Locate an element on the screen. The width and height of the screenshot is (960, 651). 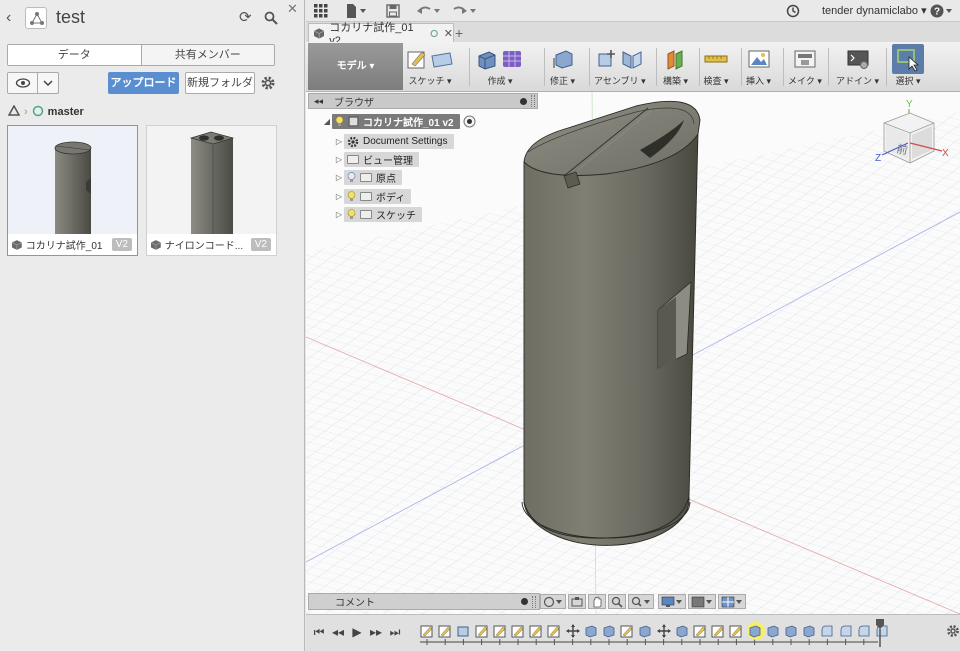
job-status-clock-icon is located at coordinates (793, 11).